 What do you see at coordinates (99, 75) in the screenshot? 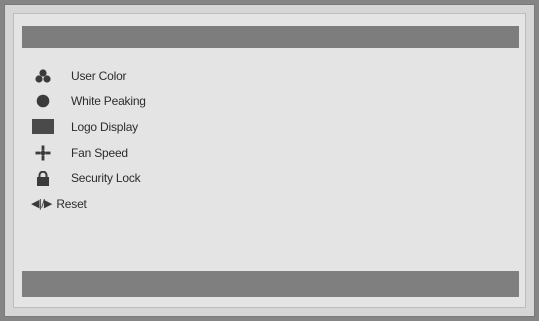
I see `menu-item-label: User Color` at bounding box center [99, 75].